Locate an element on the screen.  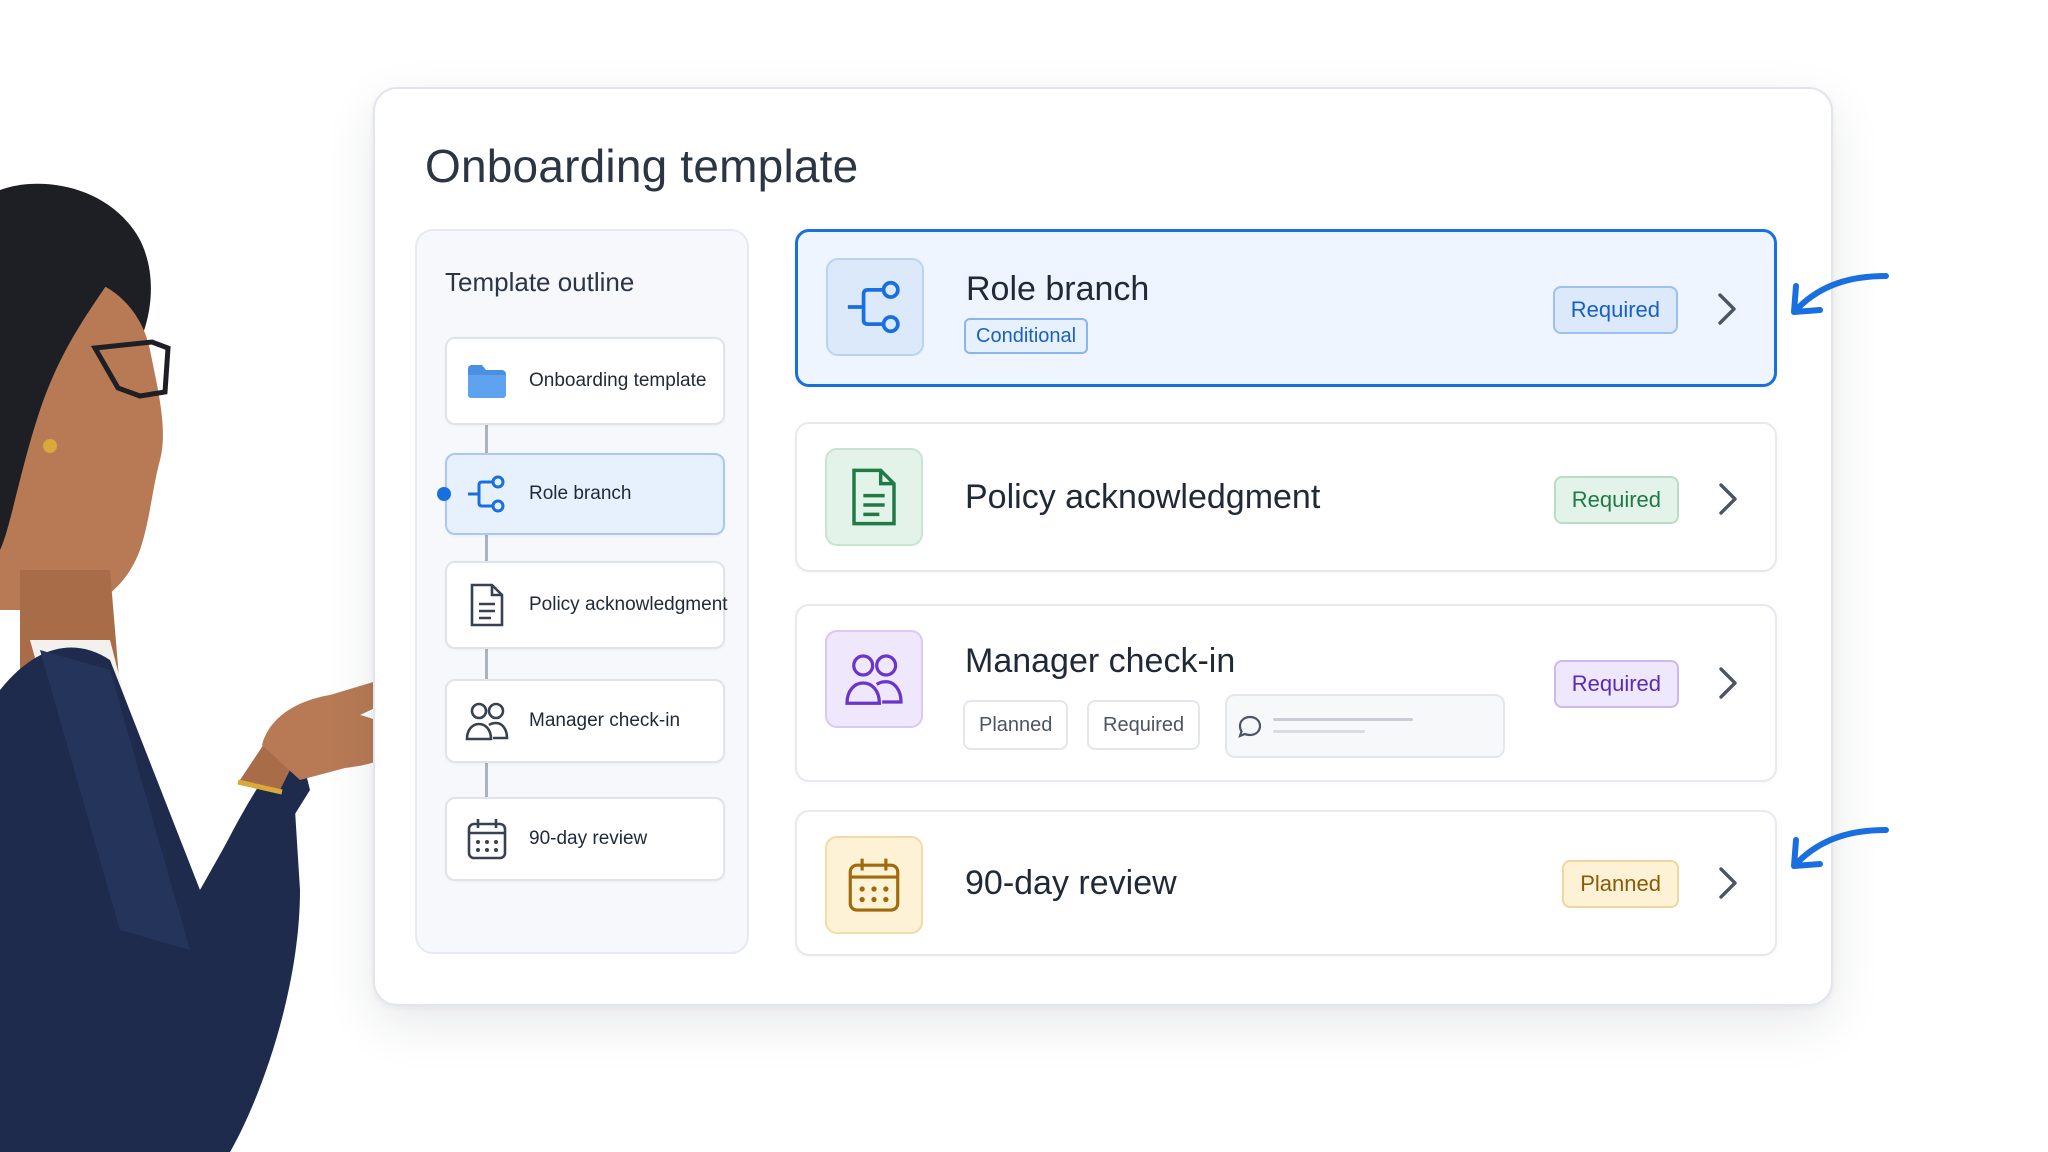
step-title: Role branch is located at coordinates (1058, 289).